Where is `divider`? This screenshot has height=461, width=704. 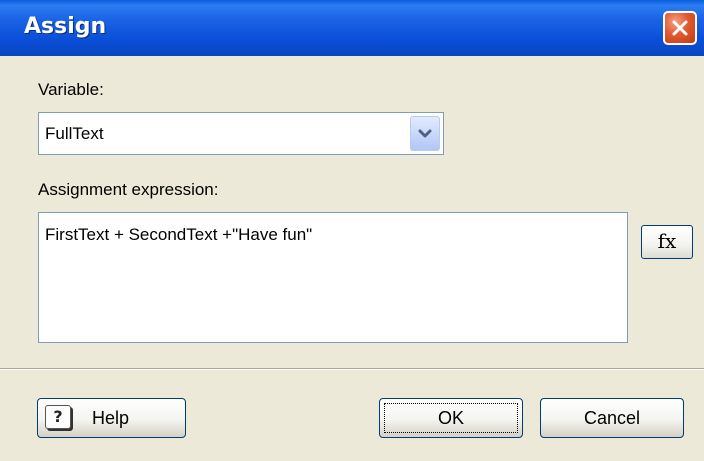 divider is located at coordinates (352, 369).